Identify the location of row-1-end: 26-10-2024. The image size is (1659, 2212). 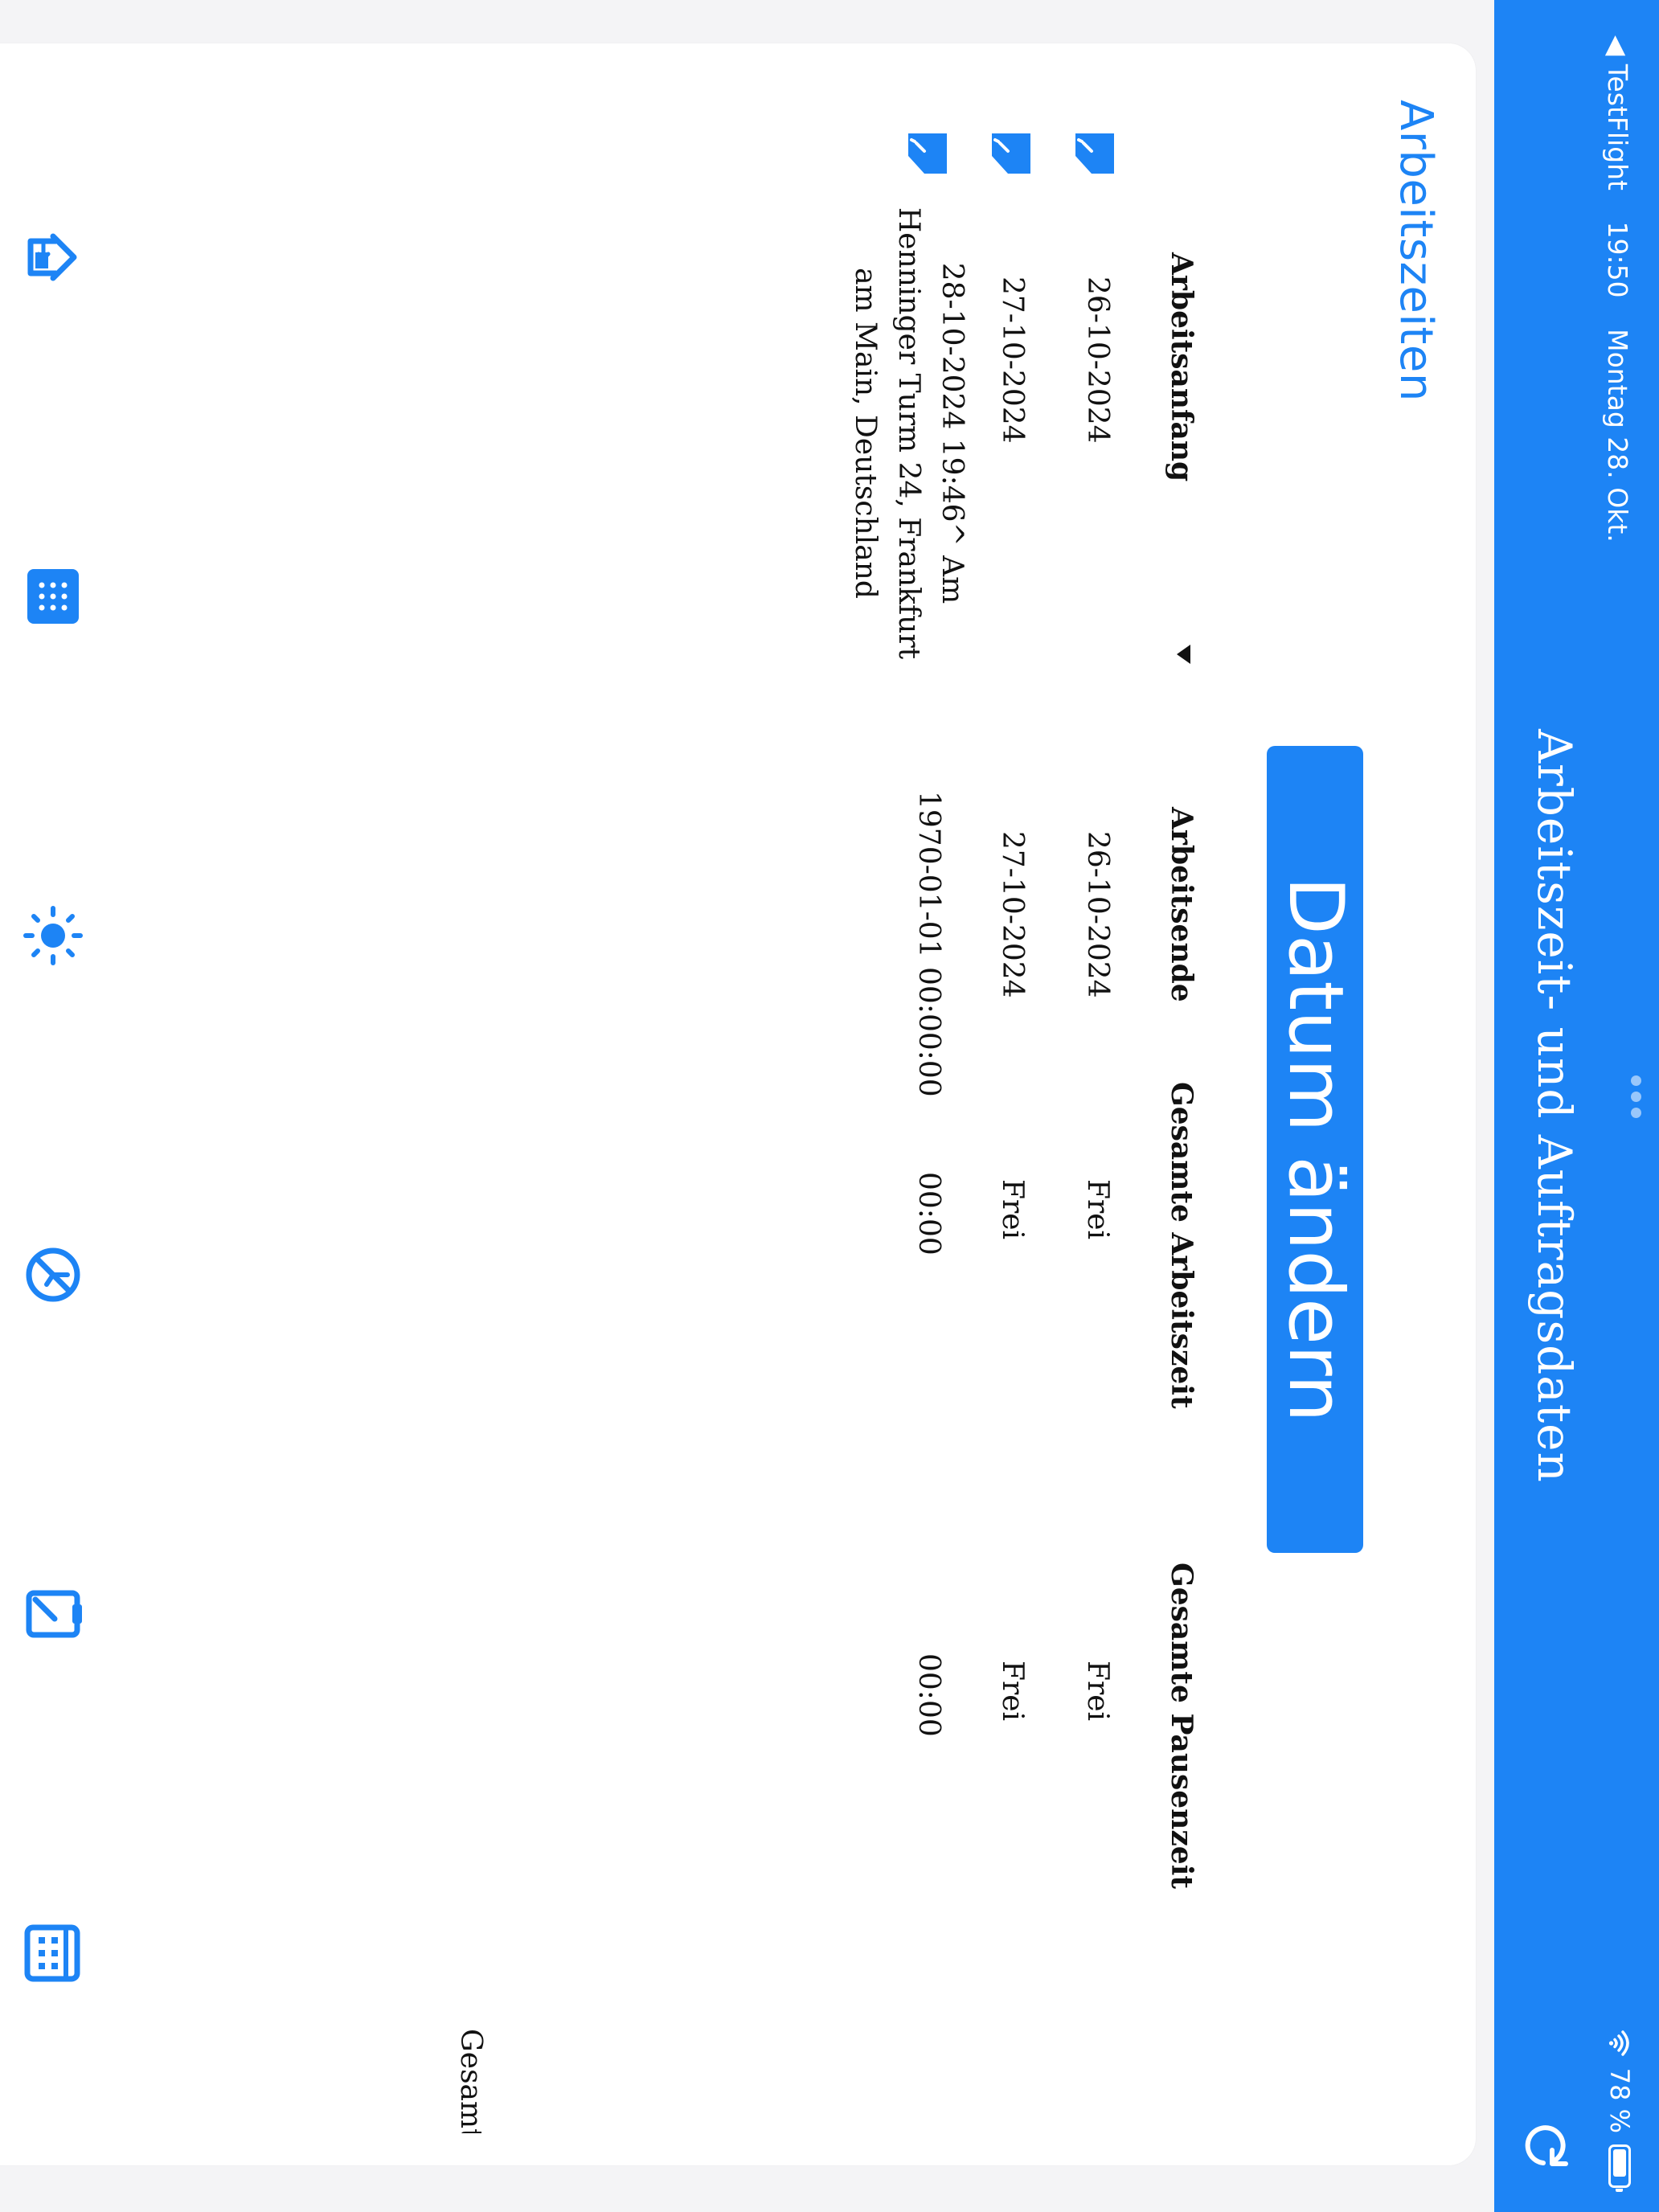
(1097, 914).